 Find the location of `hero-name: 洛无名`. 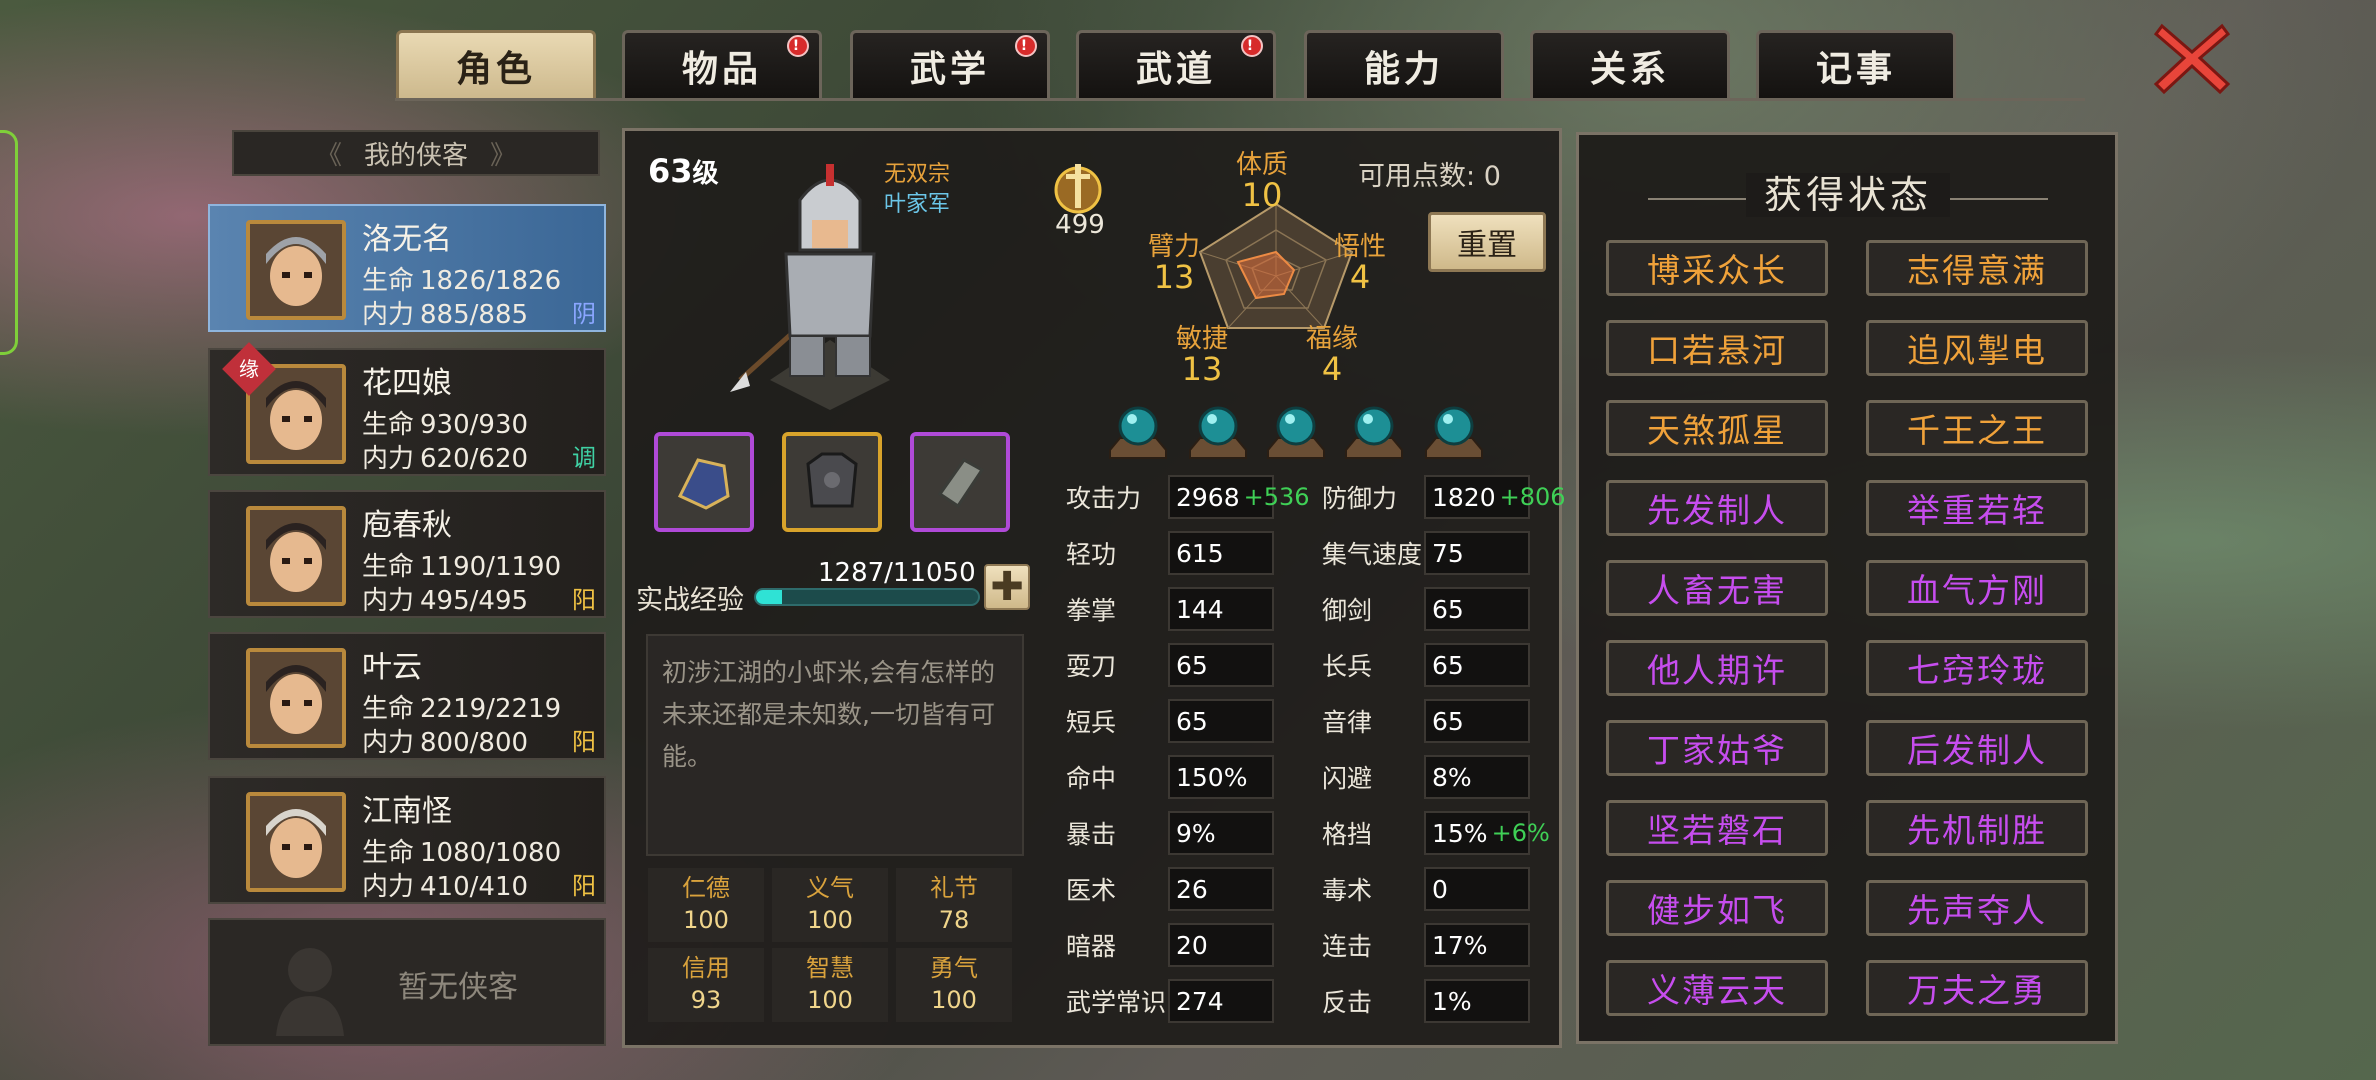

hero-name: 洛无名 is located at coordinates (407, 239).